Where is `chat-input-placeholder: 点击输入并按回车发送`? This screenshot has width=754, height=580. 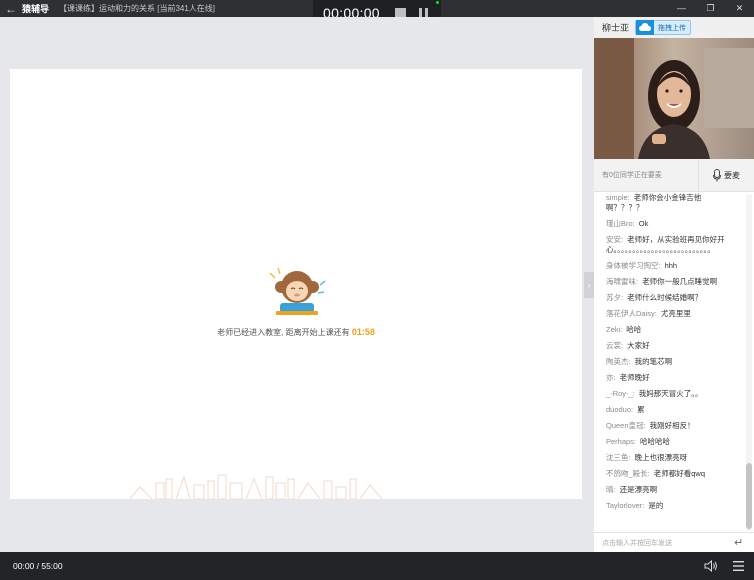 chat-input-placeholder: 点击输入并按回车发送 is located at coordinates (637, 543).